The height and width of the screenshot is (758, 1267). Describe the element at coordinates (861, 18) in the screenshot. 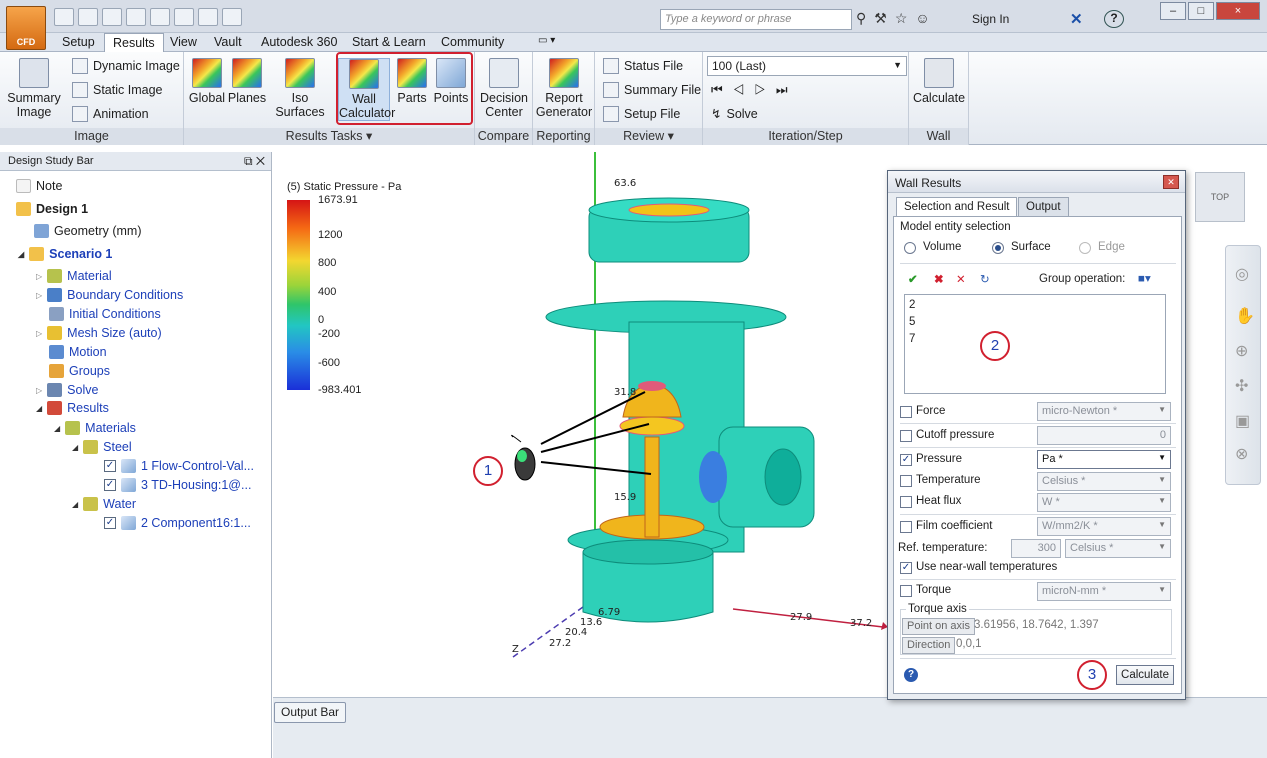

I see `binoculars-icon: ⚲` at that location.